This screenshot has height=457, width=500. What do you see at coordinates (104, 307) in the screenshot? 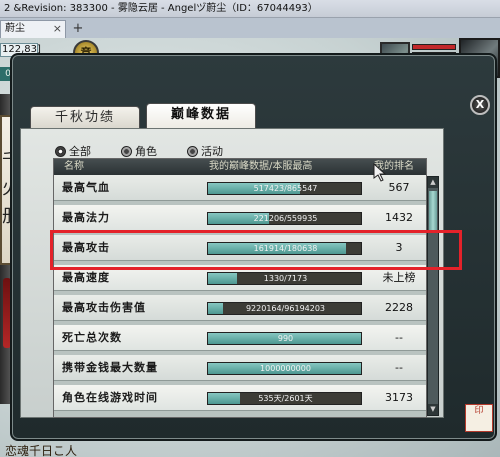
I see `row-name: 最高攻击伤害值` at bounding box center [104, 307].